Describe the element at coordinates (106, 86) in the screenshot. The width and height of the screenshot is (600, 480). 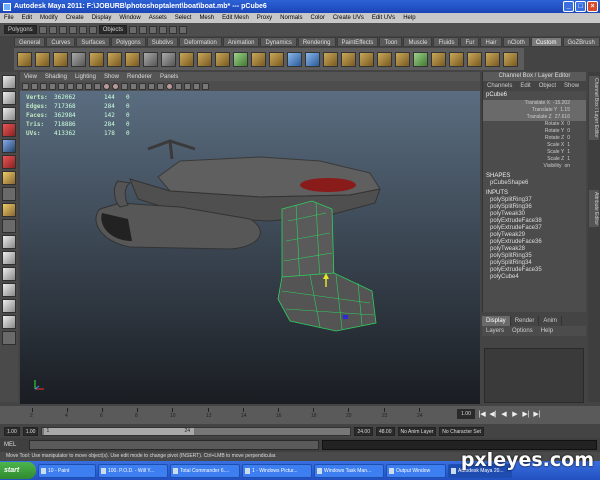
I see `smooth-shade-icon` at that location.